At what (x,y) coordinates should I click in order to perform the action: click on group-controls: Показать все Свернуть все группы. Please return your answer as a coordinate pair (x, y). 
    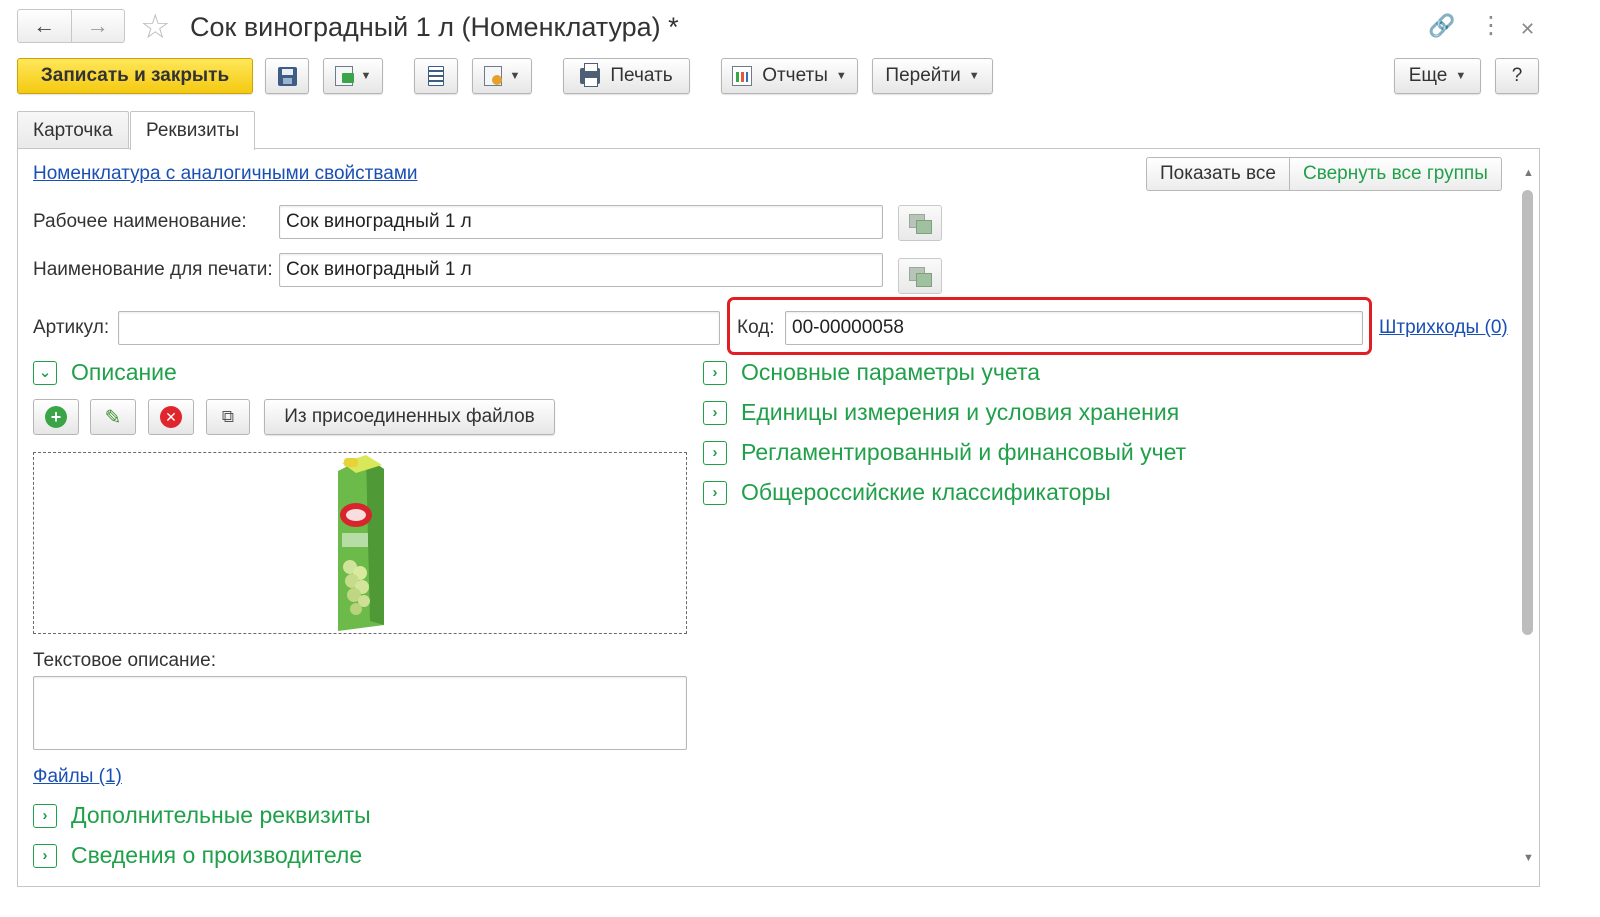
    Looking at the image, I should click on (1324, 174).